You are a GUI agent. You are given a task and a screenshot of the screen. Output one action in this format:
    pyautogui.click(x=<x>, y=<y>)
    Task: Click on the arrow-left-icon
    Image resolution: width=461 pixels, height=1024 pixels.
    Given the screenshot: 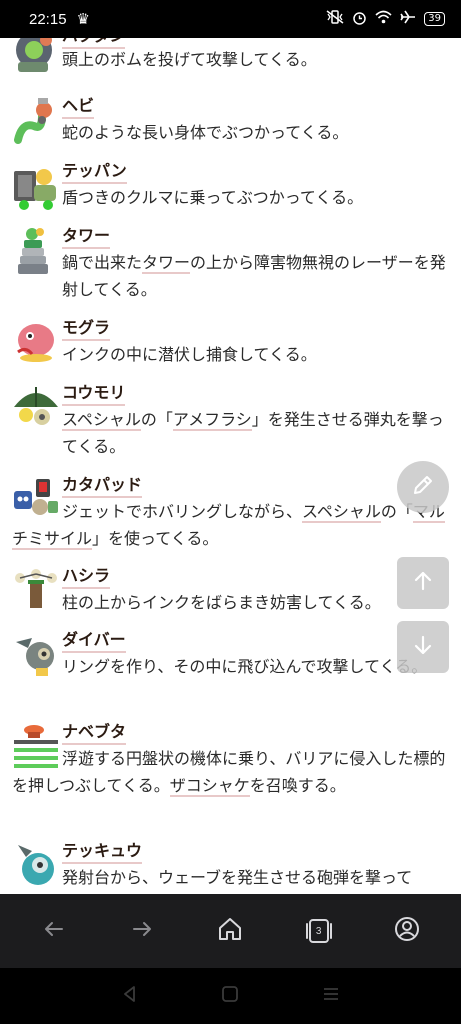 What is the action you would take?
    pyautogui.click(x=54, y=931)
    